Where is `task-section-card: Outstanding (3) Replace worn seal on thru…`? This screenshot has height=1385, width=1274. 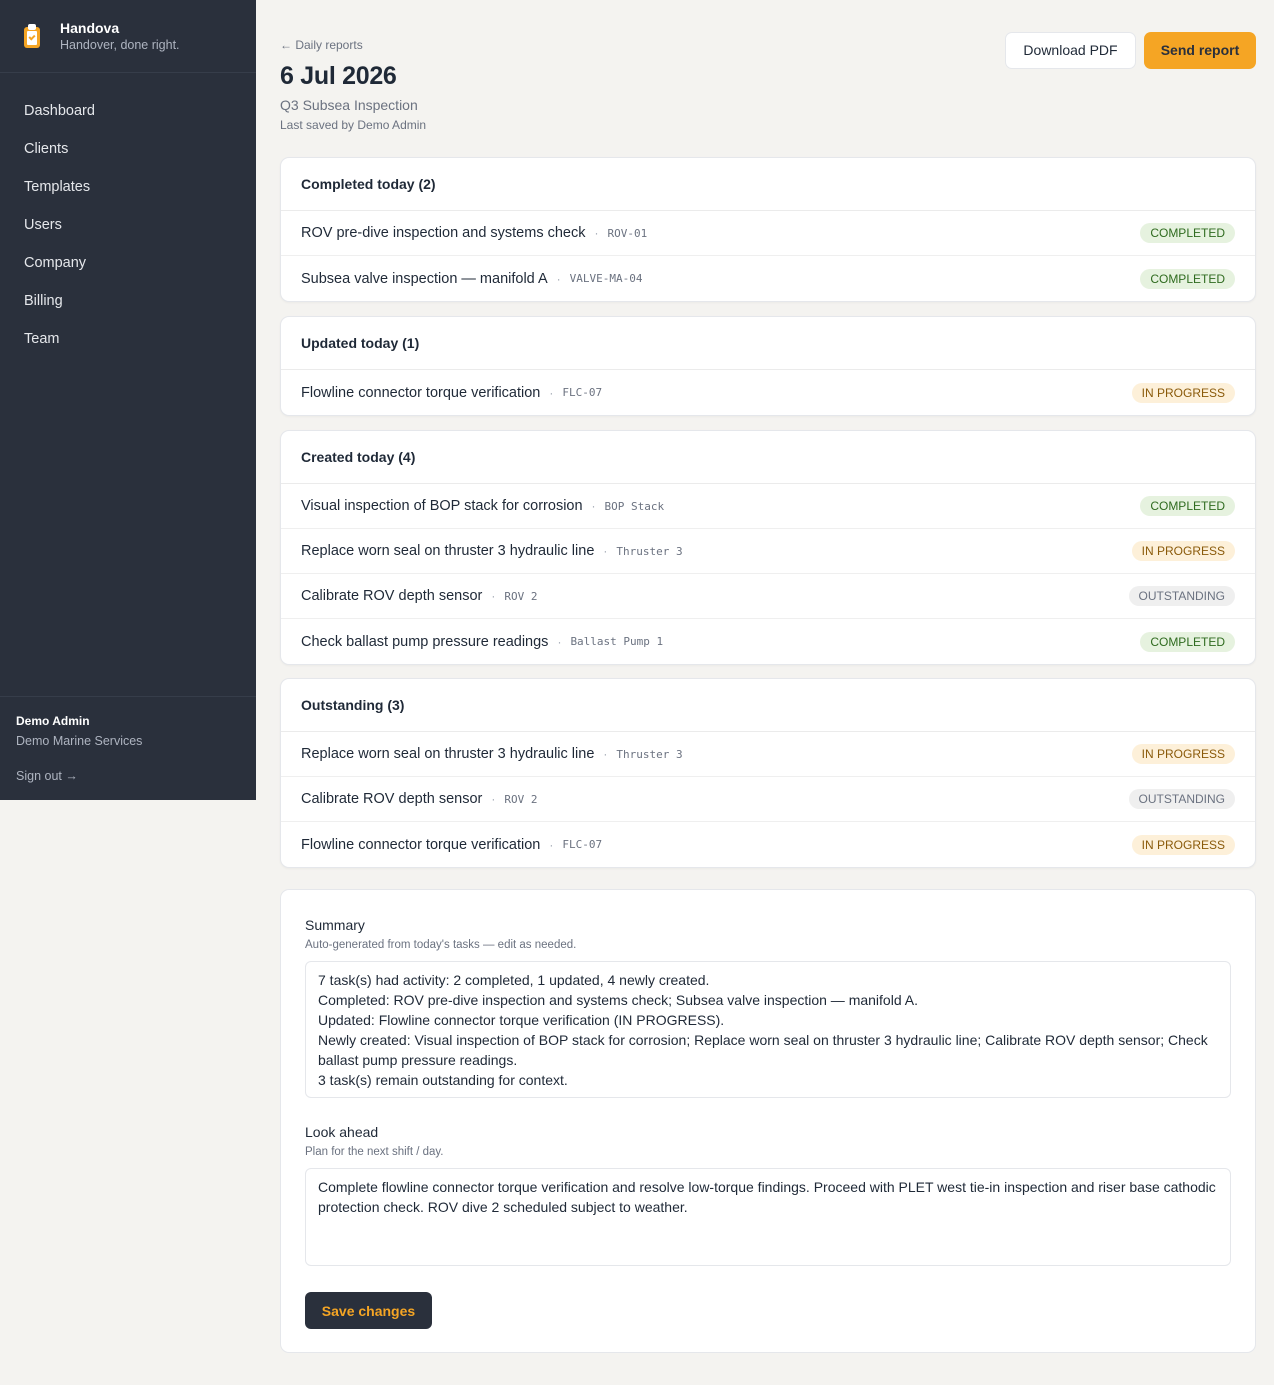
task-section-card: Outstanding (3) Replace worn seal on thru… is located at coordinates (768, 773).